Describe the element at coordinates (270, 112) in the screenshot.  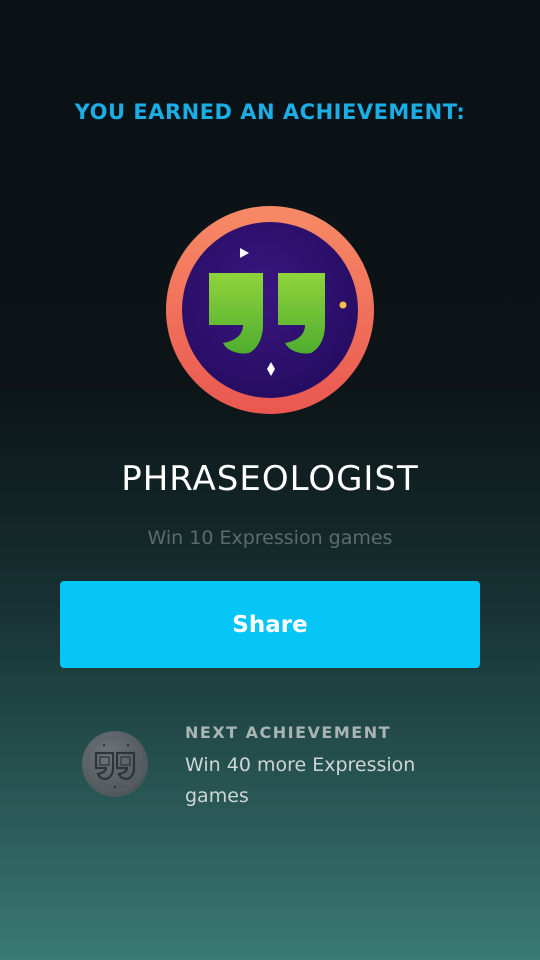
I see `achievement-header: YOU EARNED AN ACHIEVEMENT:` at that location.